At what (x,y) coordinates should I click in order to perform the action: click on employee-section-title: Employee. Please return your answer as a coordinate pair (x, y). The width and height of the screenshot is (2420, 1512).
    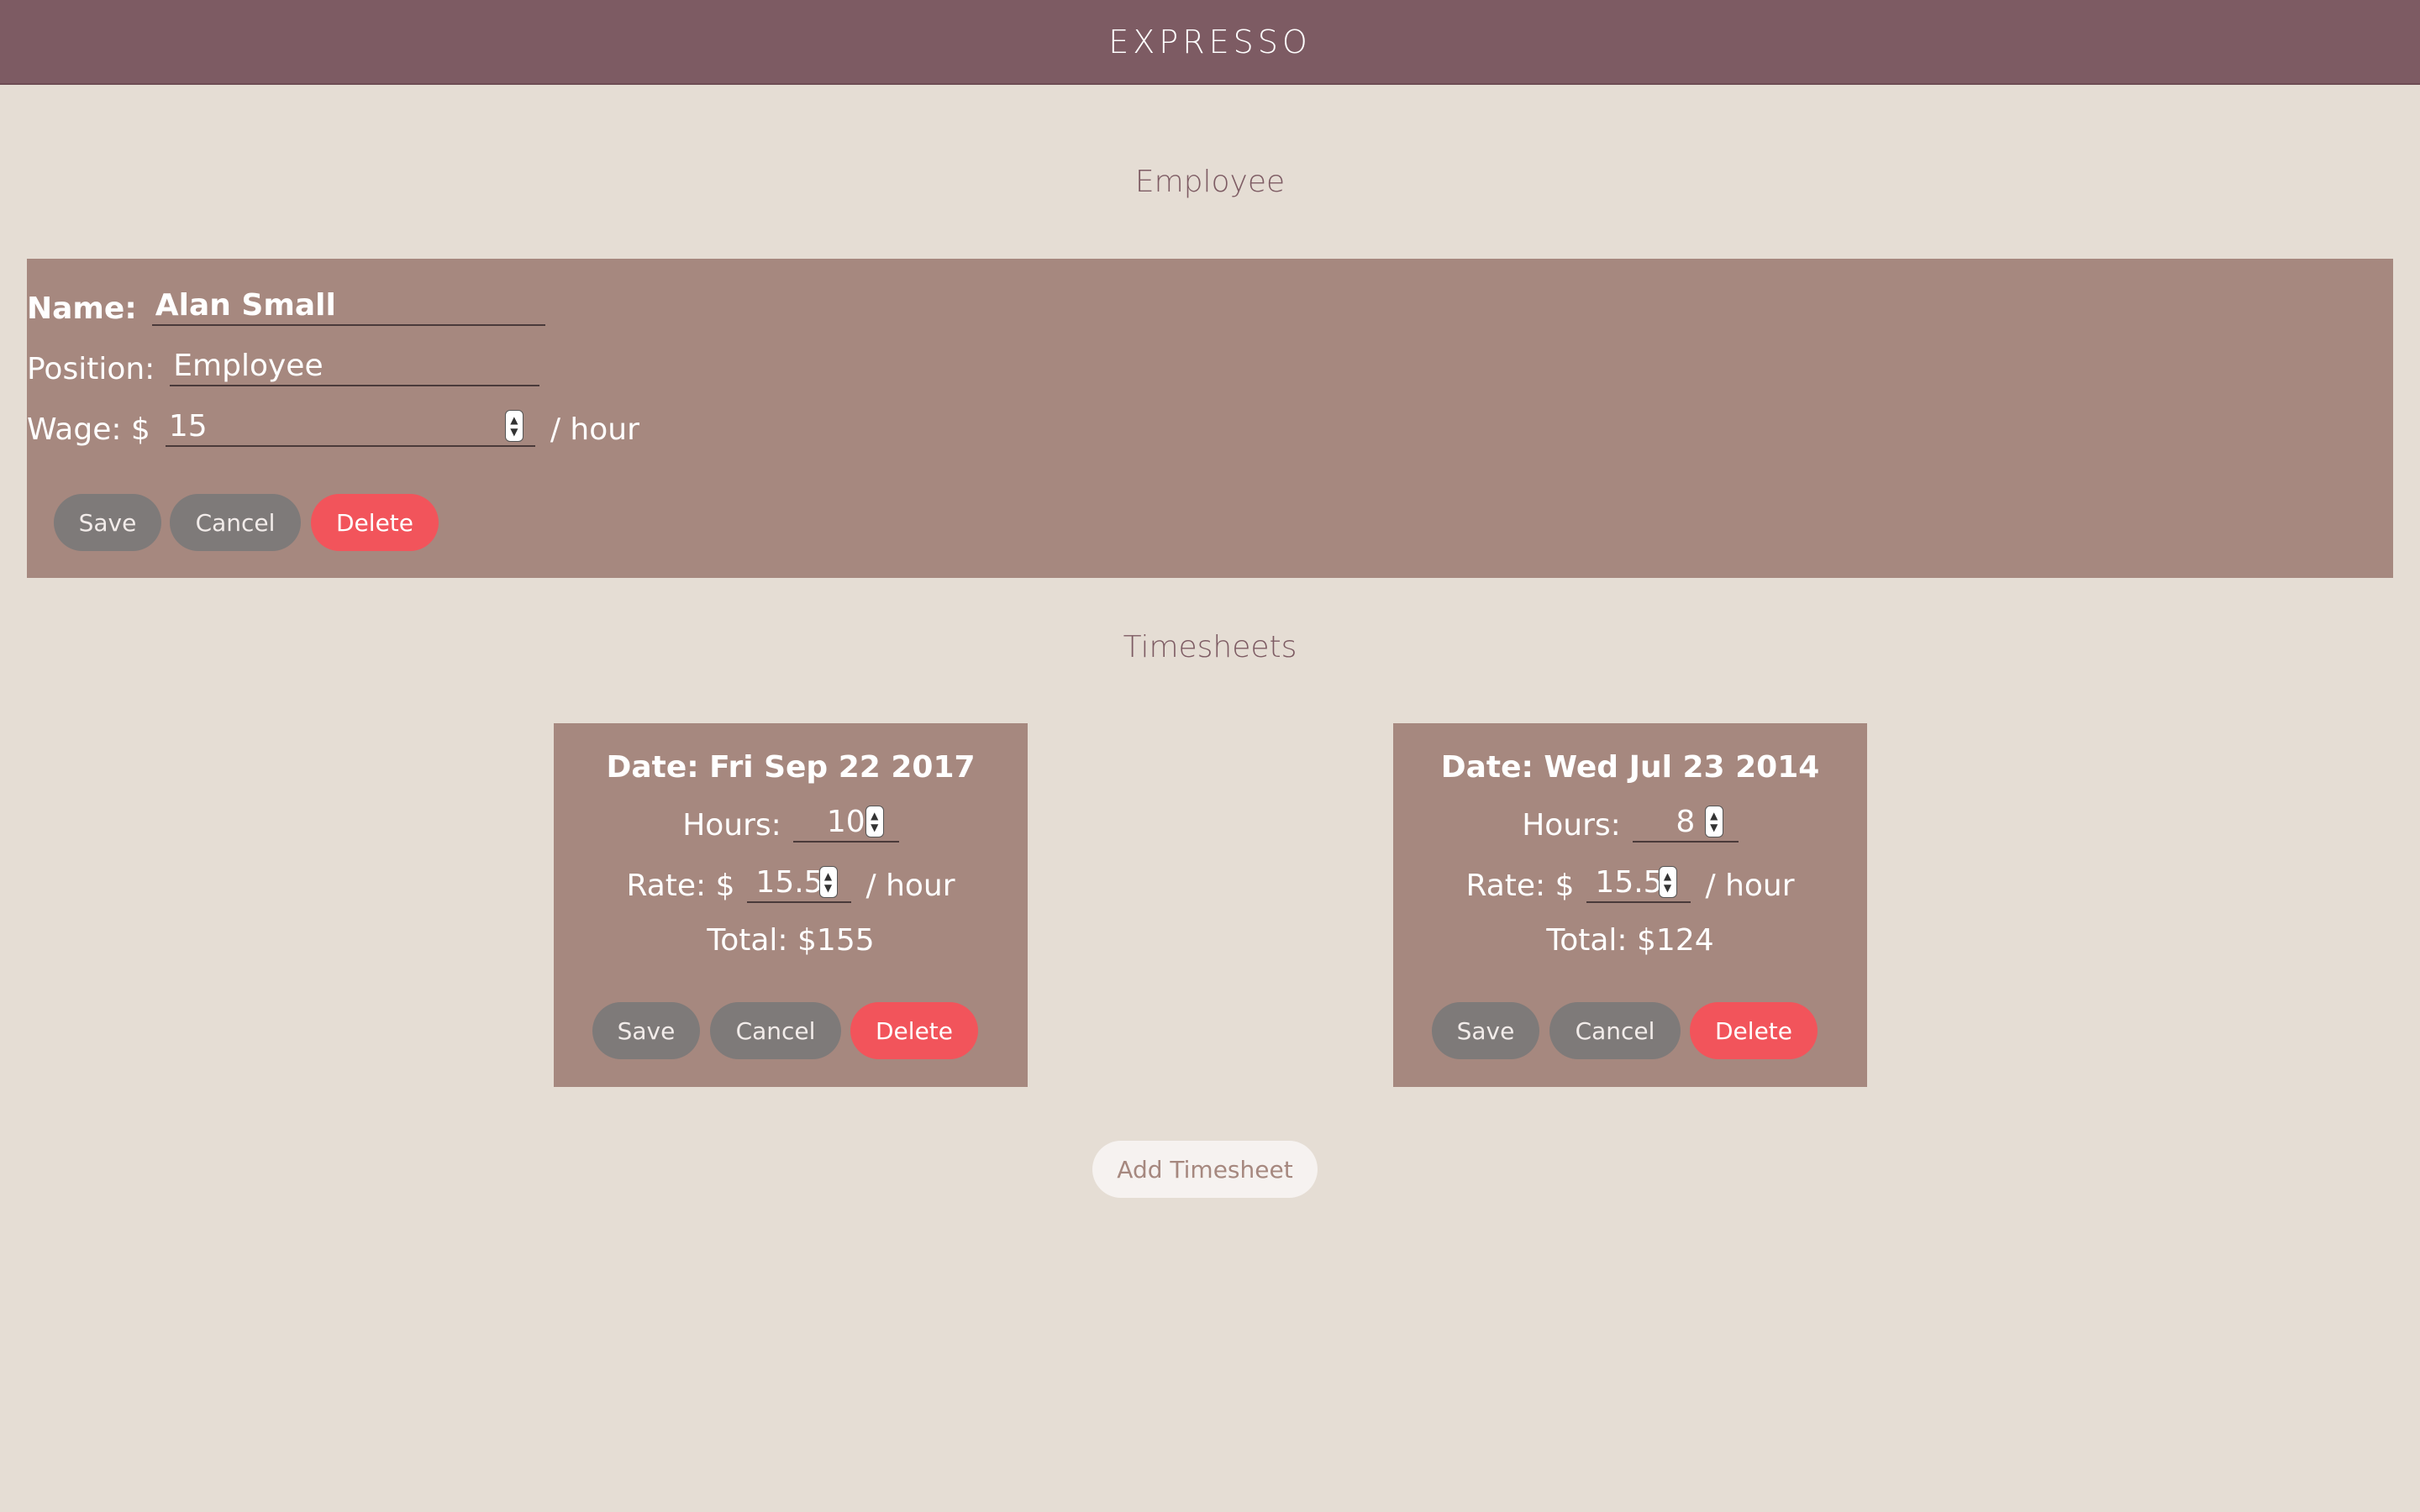
    Looking at the image, I should click on (1210, 182).